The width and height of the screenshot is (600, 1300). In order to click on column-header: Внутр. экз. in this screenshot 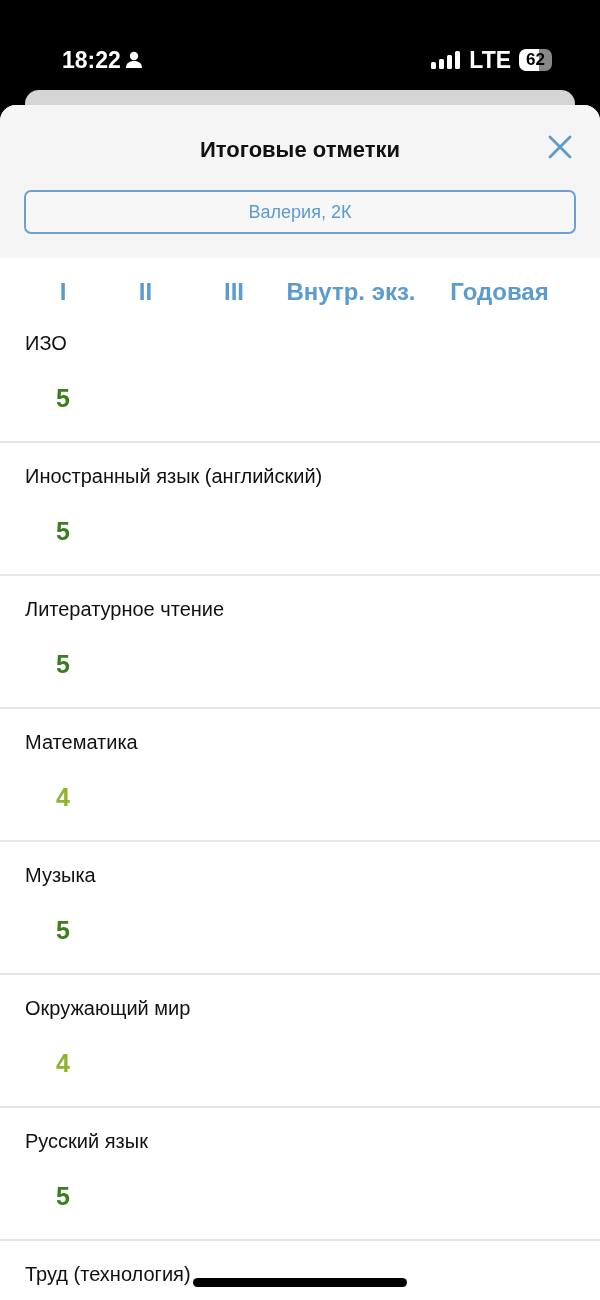, I will do `click(351, 291)`.